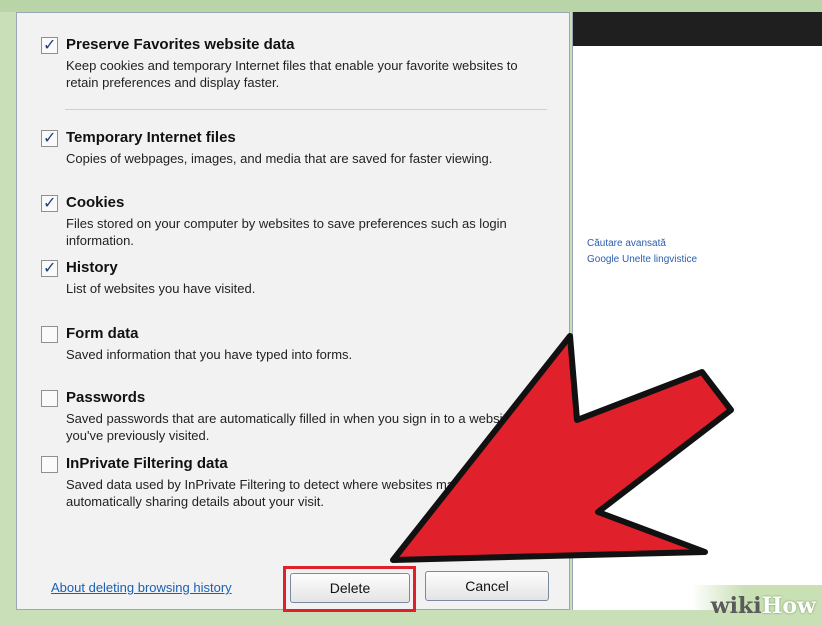 This screenshot has width=822, height=625. What do you see at coordinates (788, 606) in the screenshot?
I see `watermark-how: How` at bounding box center [788, 606].